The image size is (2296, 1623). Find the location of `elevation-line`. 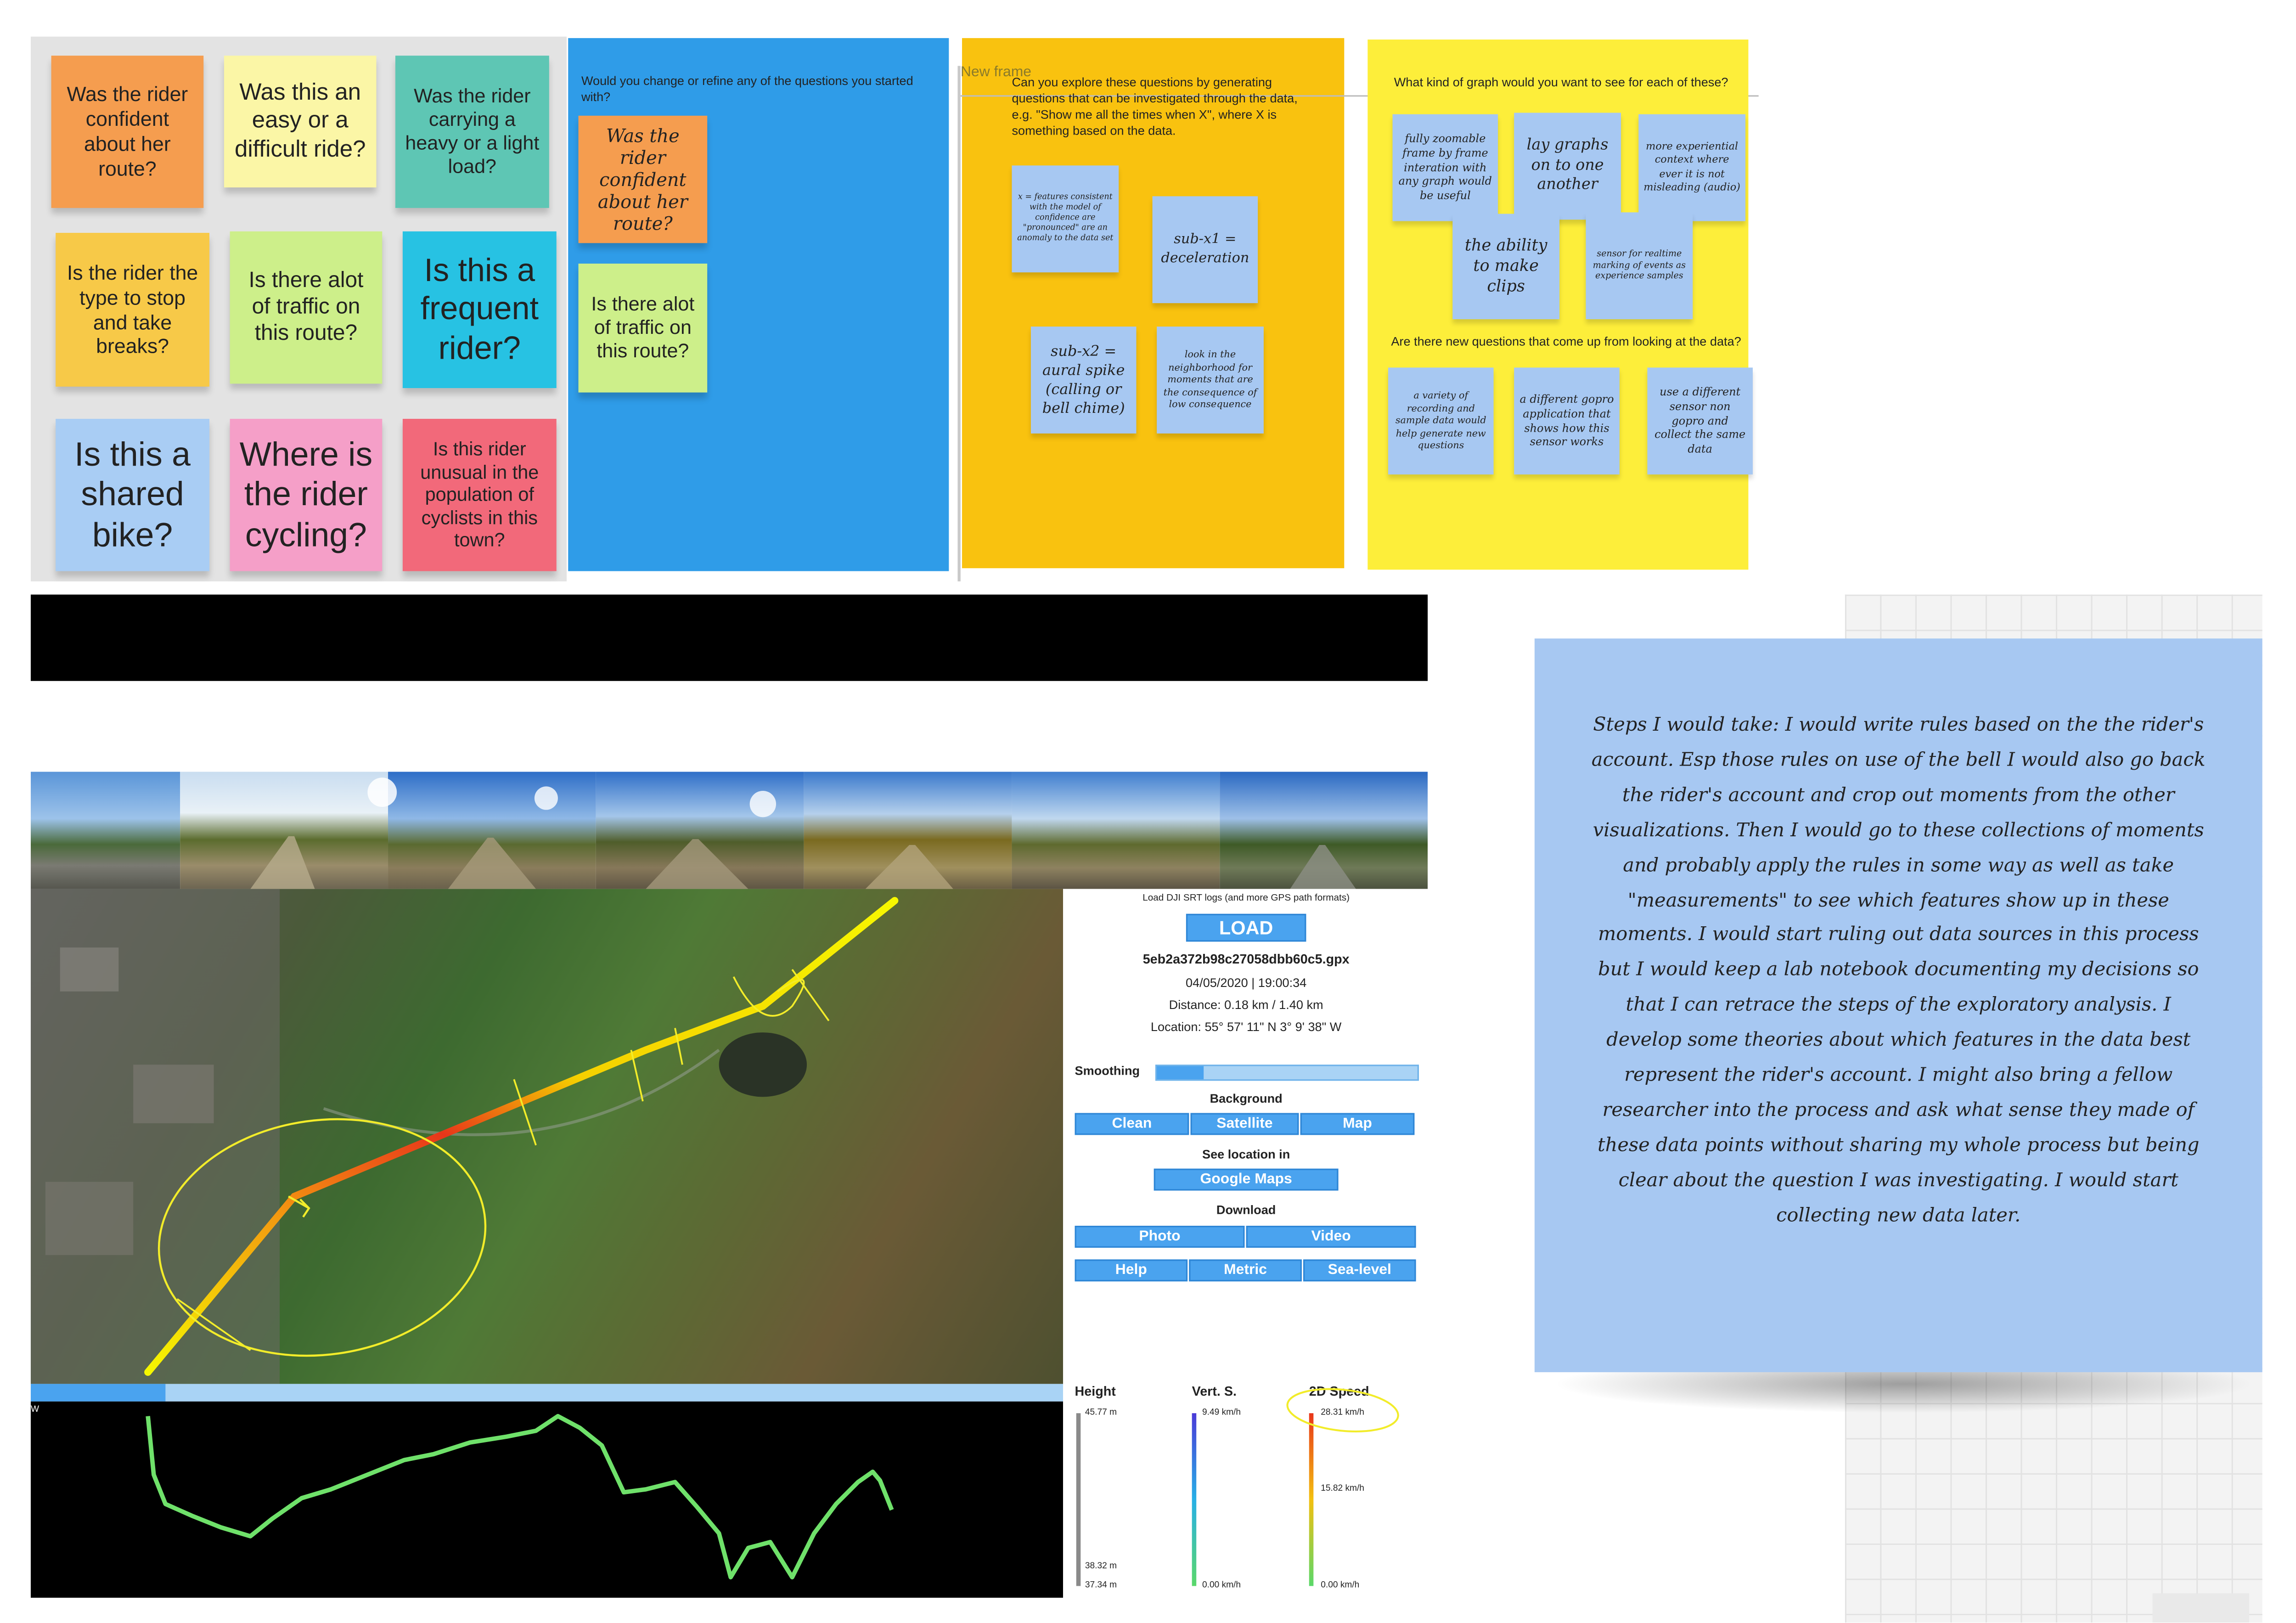

elevation-line is located at coordinates (520, 1497).